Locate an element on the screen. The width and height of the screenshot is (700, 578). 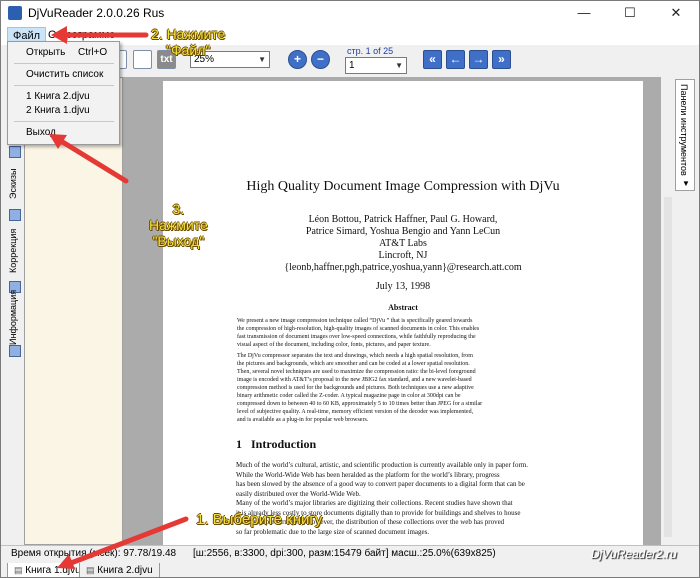
annotation-line: 3. is located at coordinates (178, 209).